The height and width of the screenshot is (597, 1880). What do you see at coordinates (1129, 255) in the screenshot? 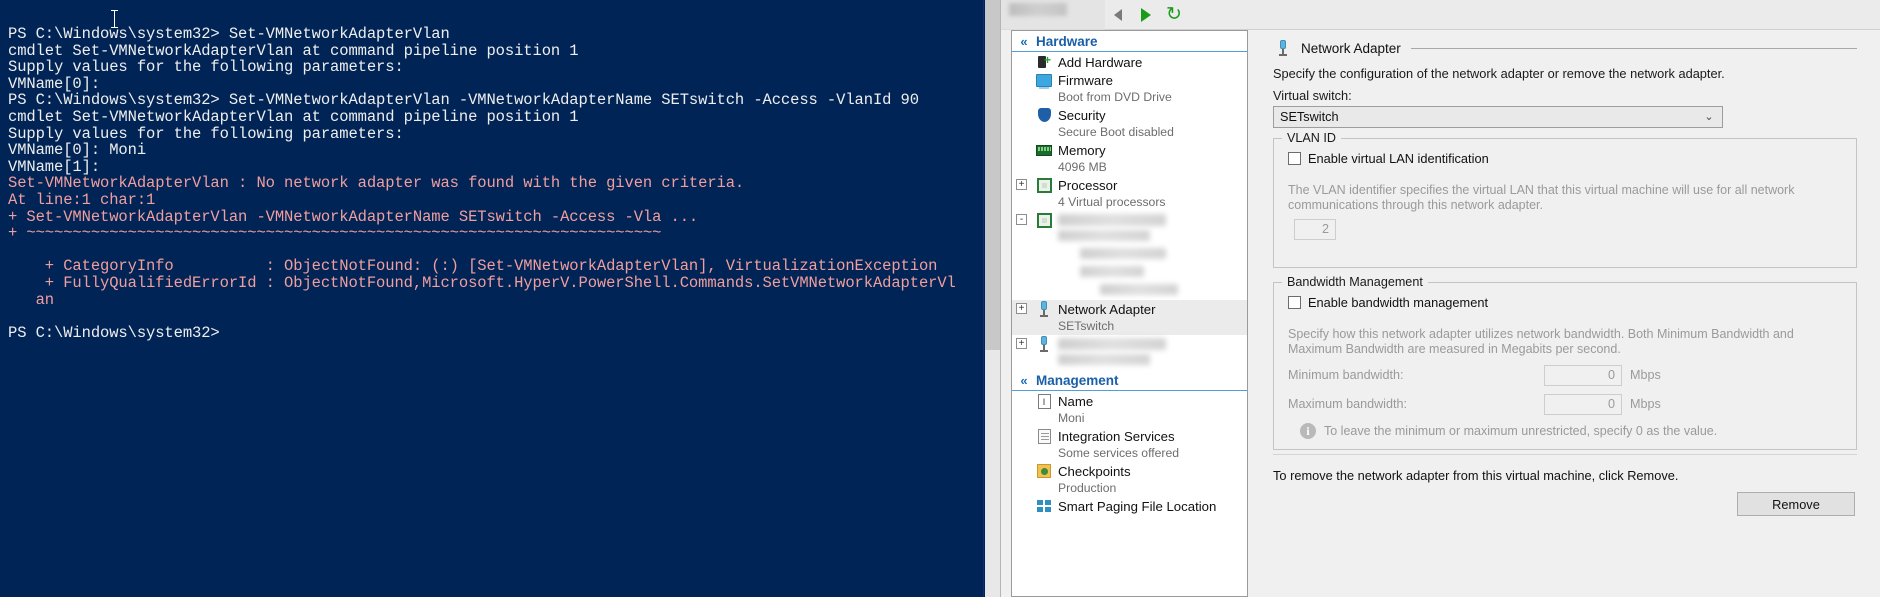
I see `tree-item: -` at bounding box center [1129, 255].